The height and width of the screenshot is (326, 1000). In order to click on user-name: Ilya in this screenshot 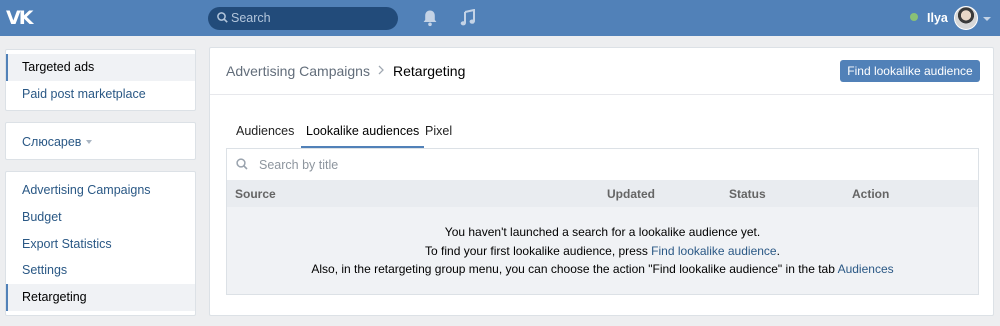, I will do `click(937, 18)`.